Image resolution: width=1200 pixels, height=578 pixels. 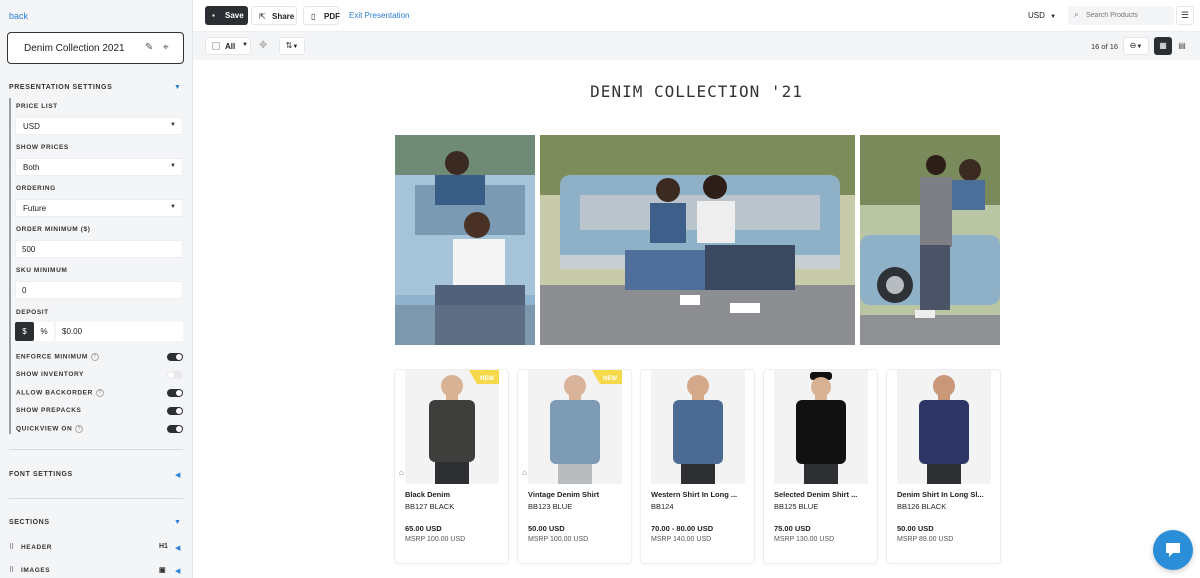 What do you see at coordinates (99, 290) in the screenshot?
I see `sku-minimum-input: 0` at bounding box center [99, 290].